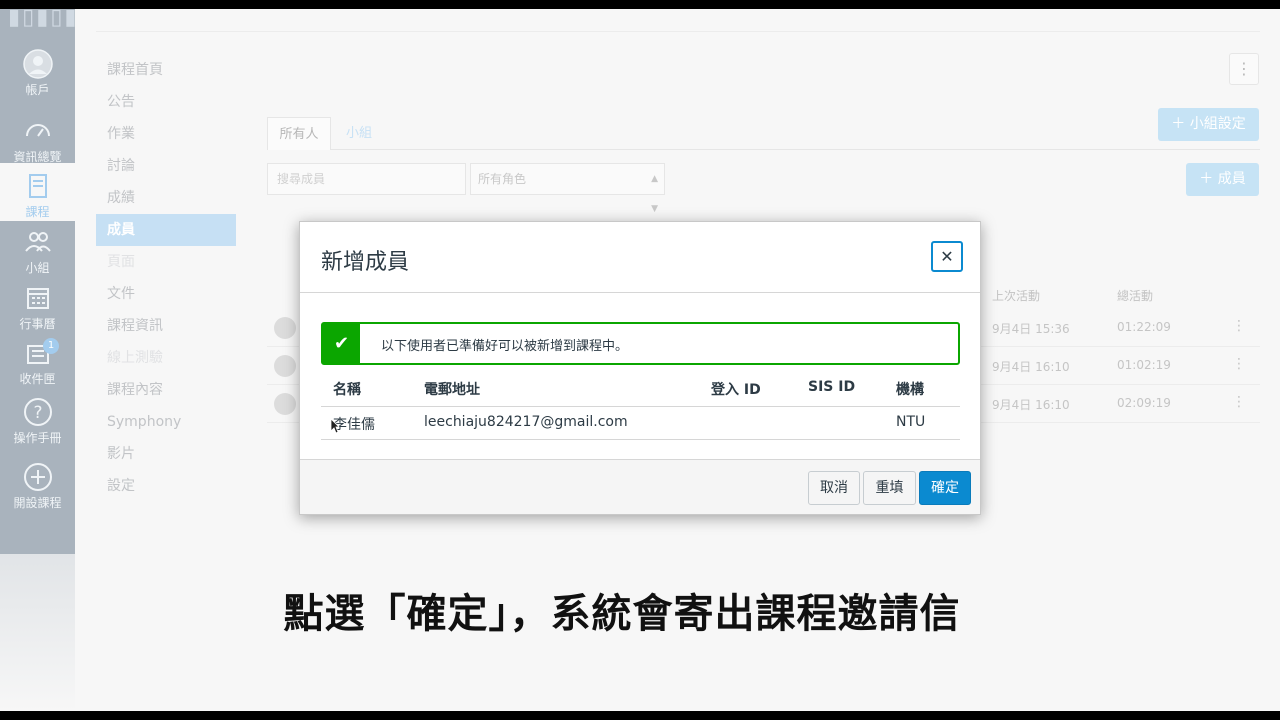  I want to click on user-icon, so click(37, 64).